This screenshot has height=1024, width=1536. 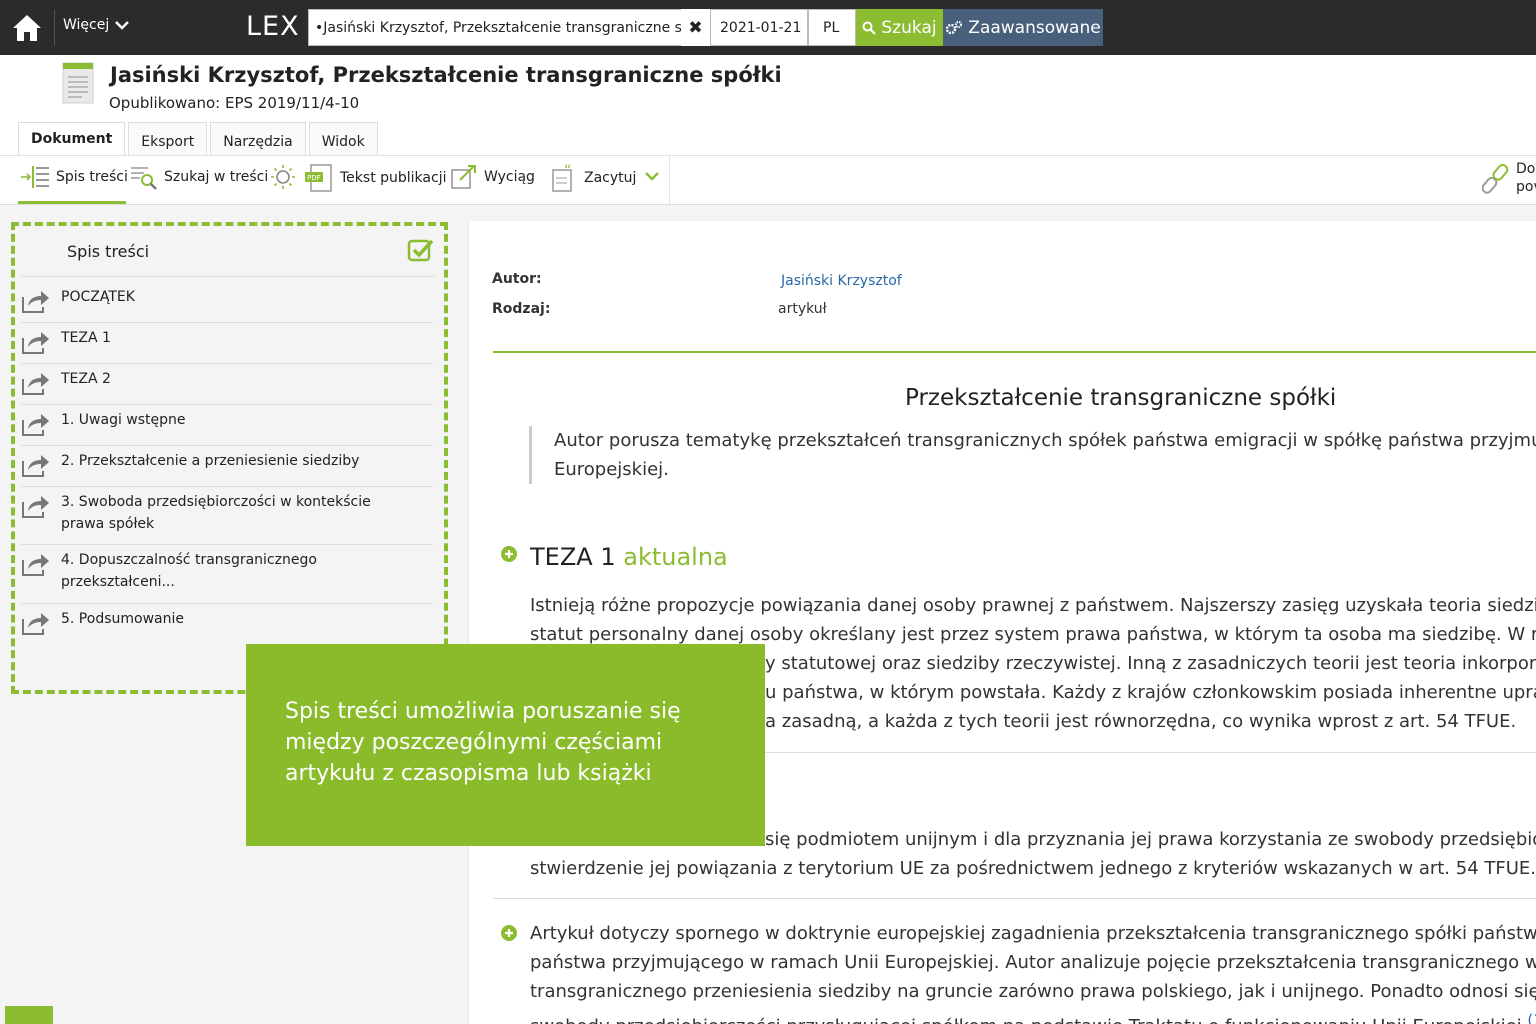 I want to click on brightness-button, so click(x=283, y=177).